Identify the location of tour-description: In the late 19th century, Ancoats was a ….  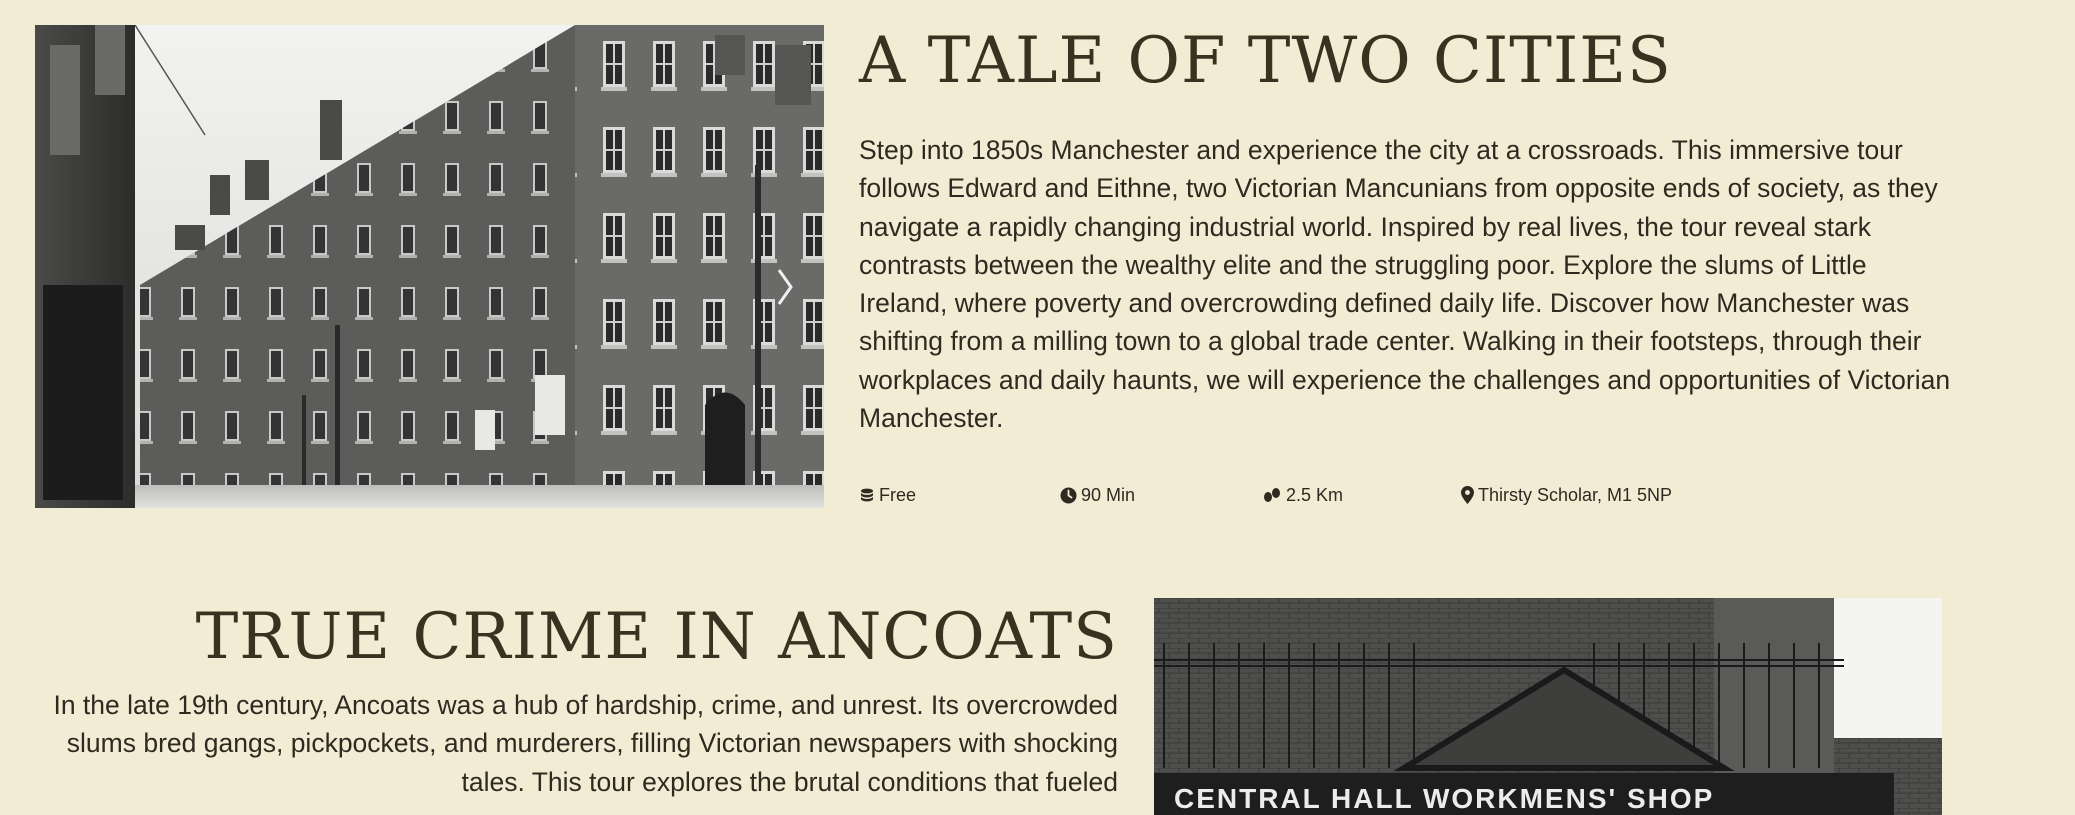
(585, 743).